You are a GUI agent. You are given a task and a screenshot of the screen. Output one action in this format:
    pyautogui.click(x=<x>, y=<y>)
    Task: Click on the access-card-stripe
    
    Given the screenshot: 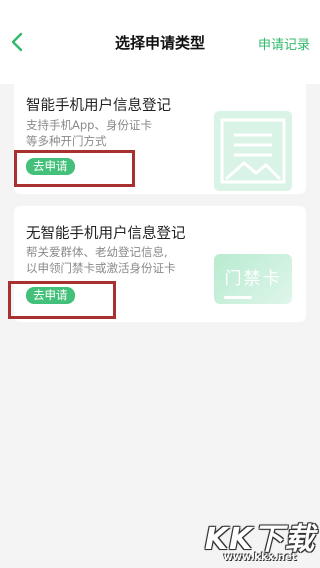 What is the action you would take?
    pyautogui.click(x=238, y=297)
    